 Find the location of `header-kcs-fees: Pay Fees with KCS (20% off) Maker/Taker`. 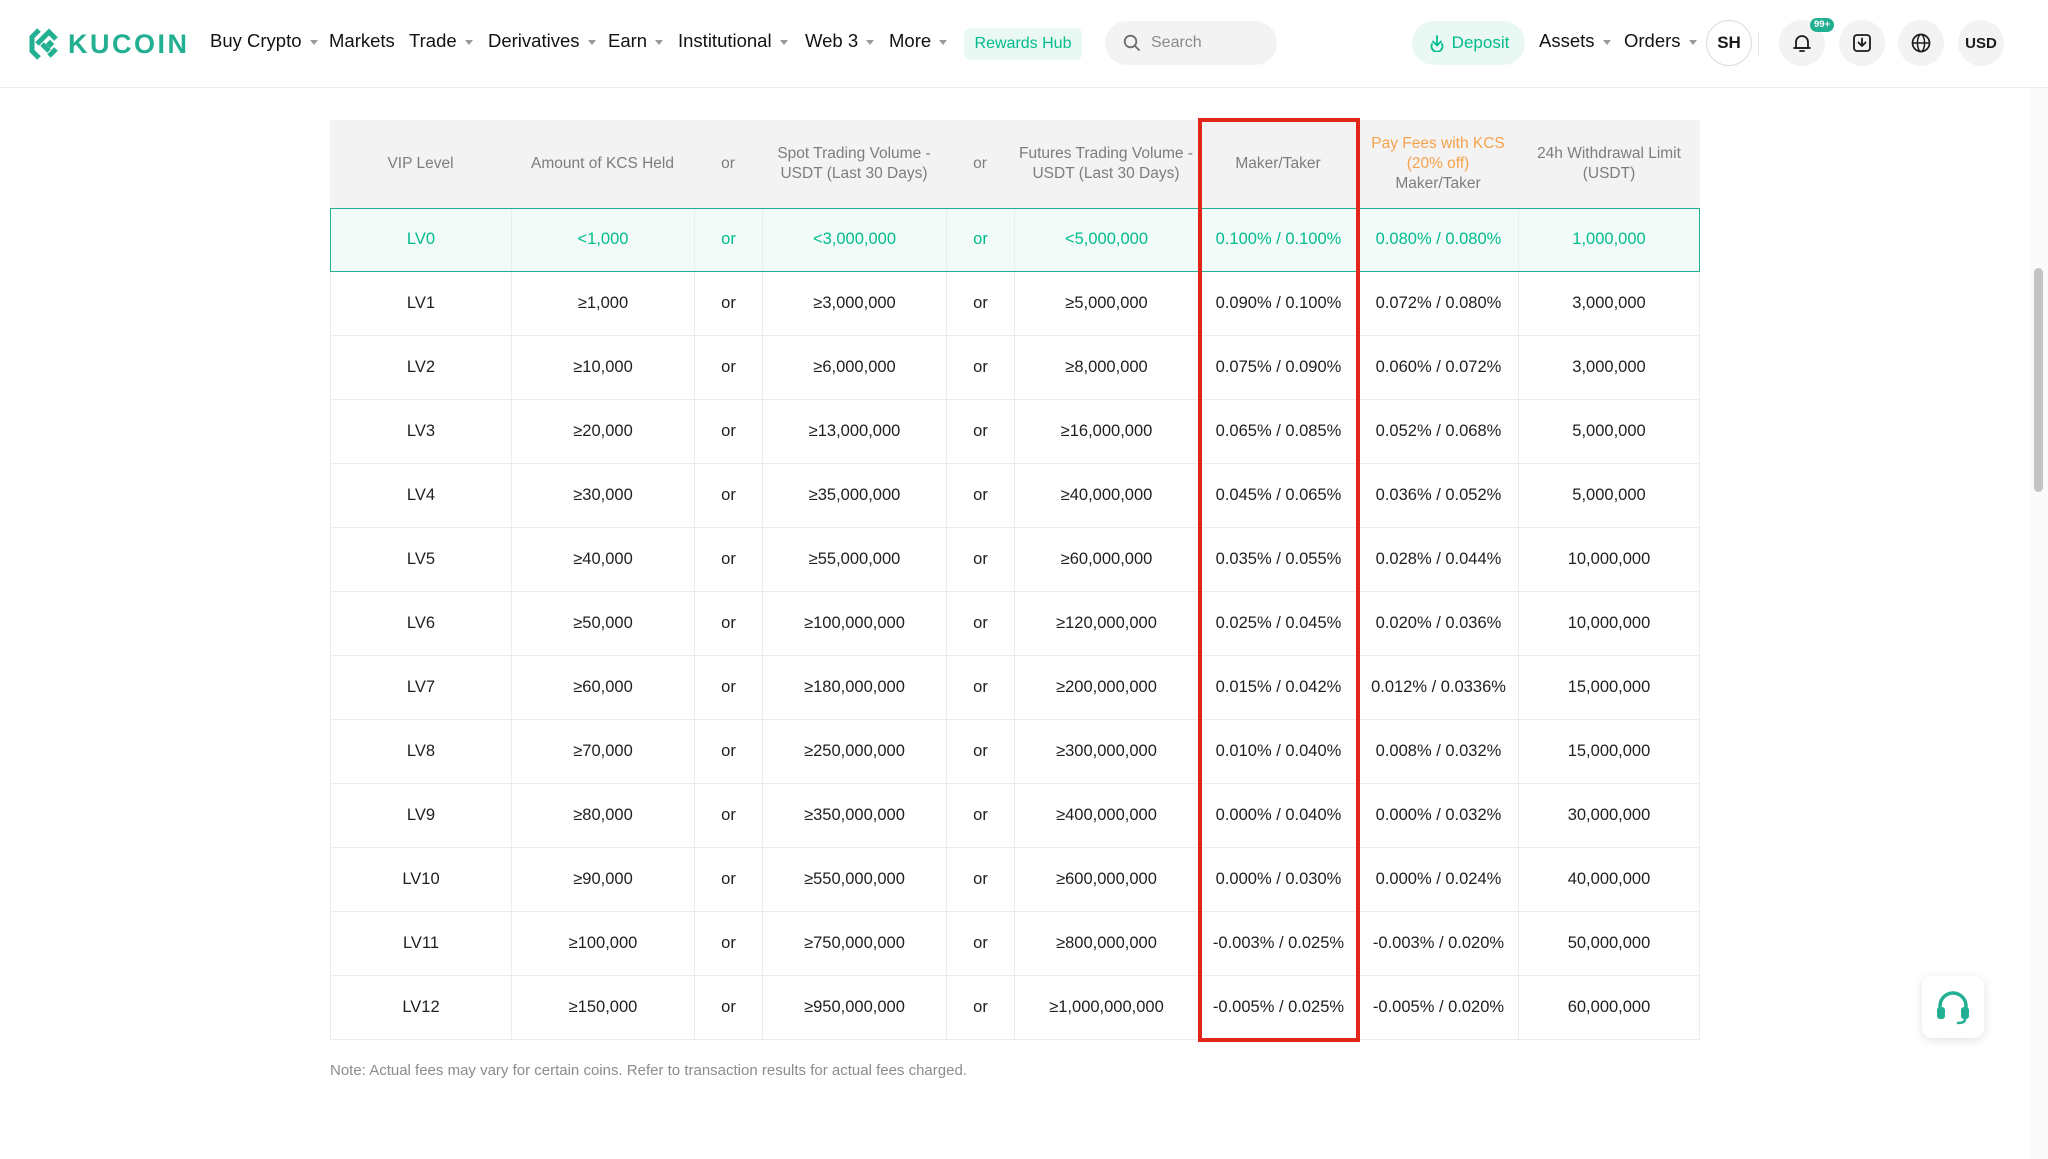

header-kcs-fees: Pay Fees with KCS (20% off) Maker/Taker is located at coordinates (1438, 164).